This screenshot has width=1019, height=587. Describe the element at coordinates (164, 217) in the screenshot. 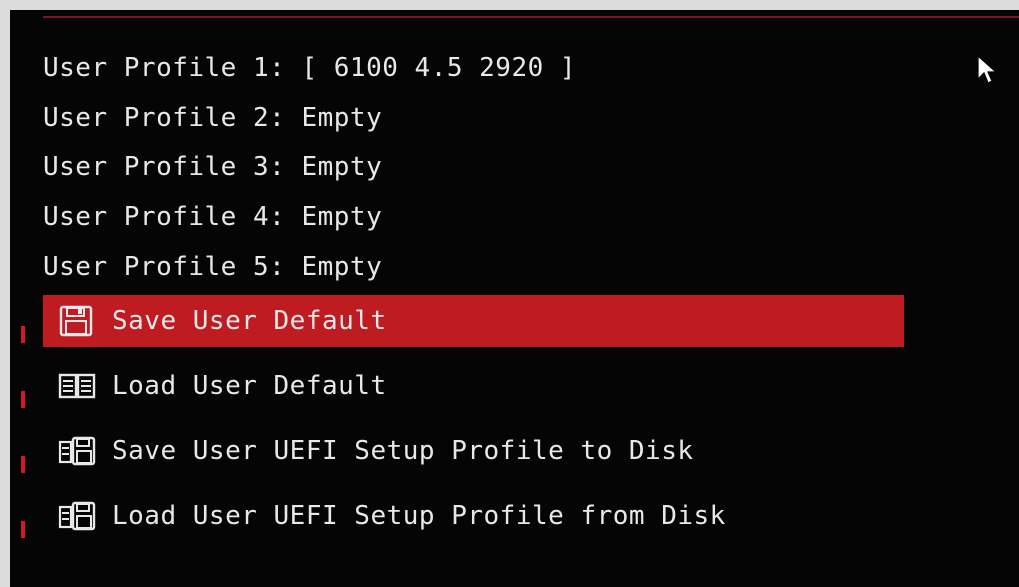

I see `profile-label: User Profile 4:` at that location.